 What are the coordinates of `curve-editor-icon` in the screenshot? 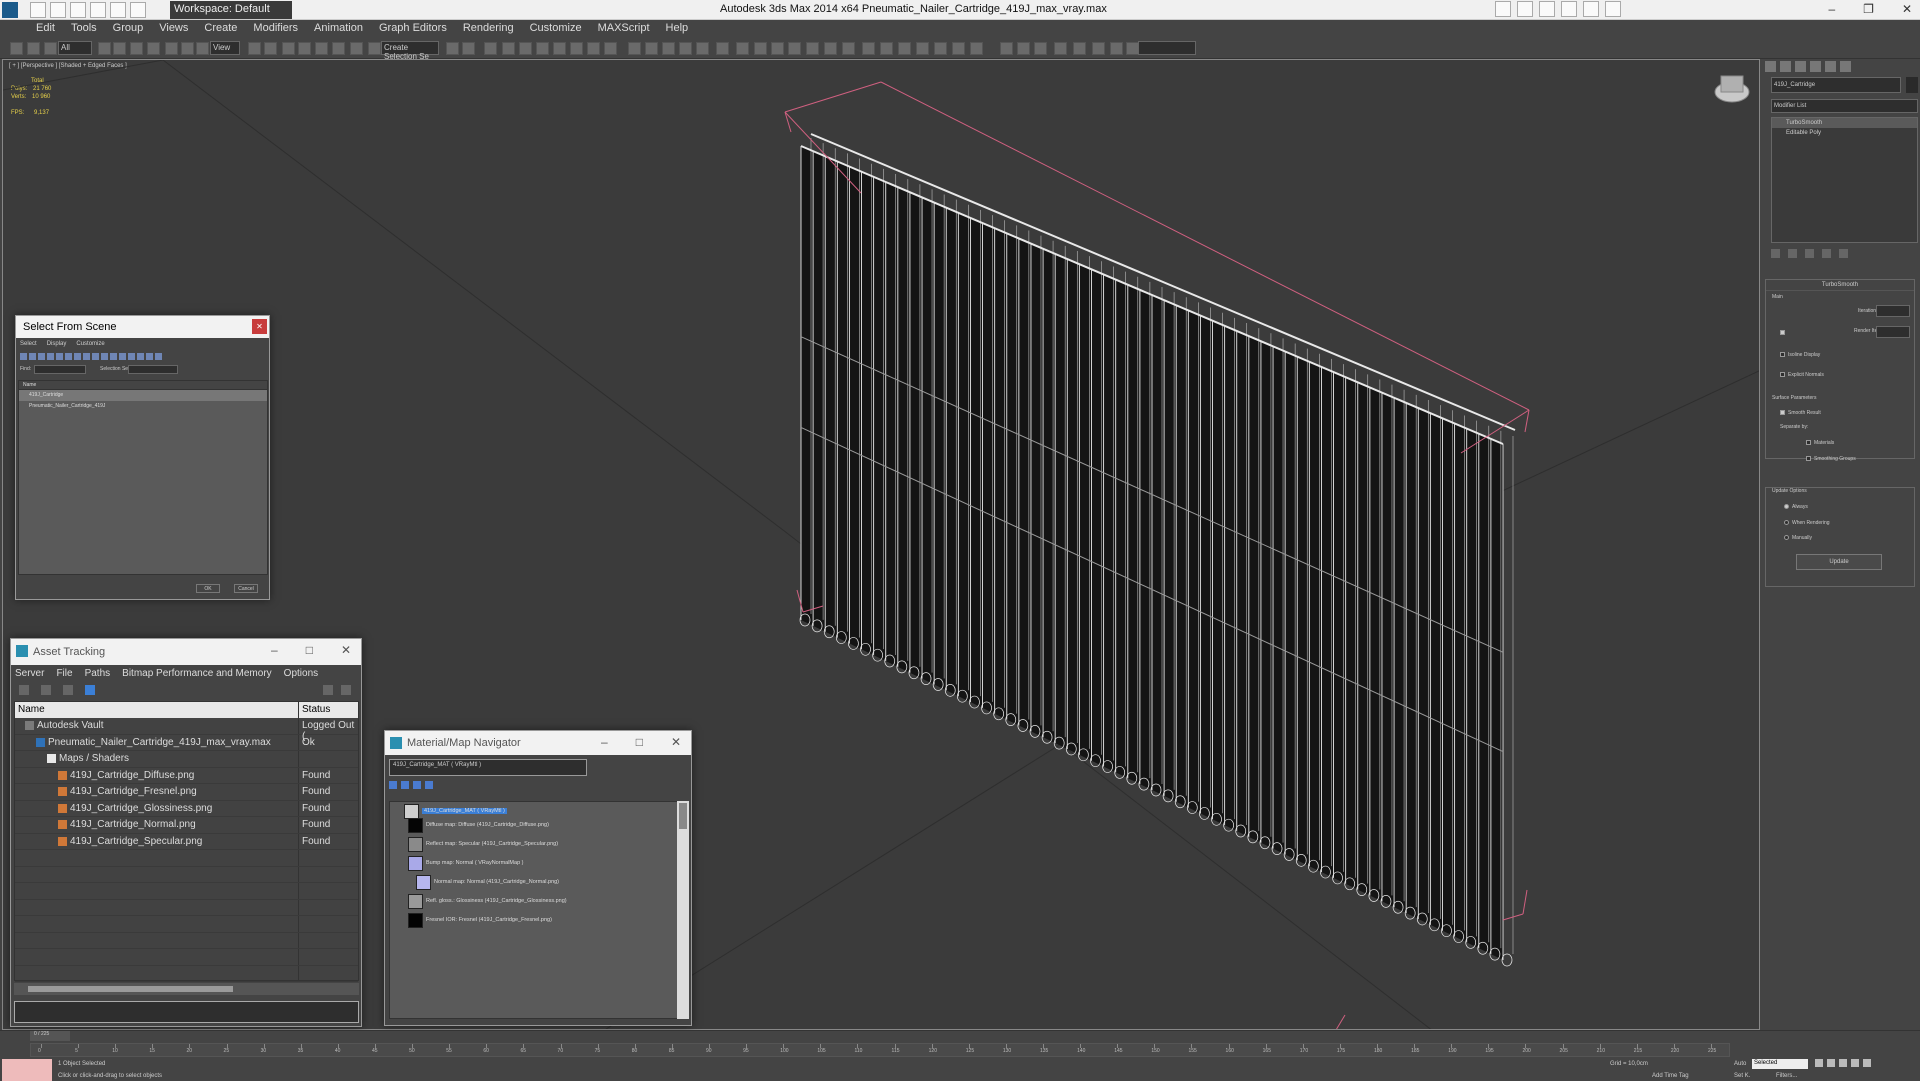 It's located at (525, 48).